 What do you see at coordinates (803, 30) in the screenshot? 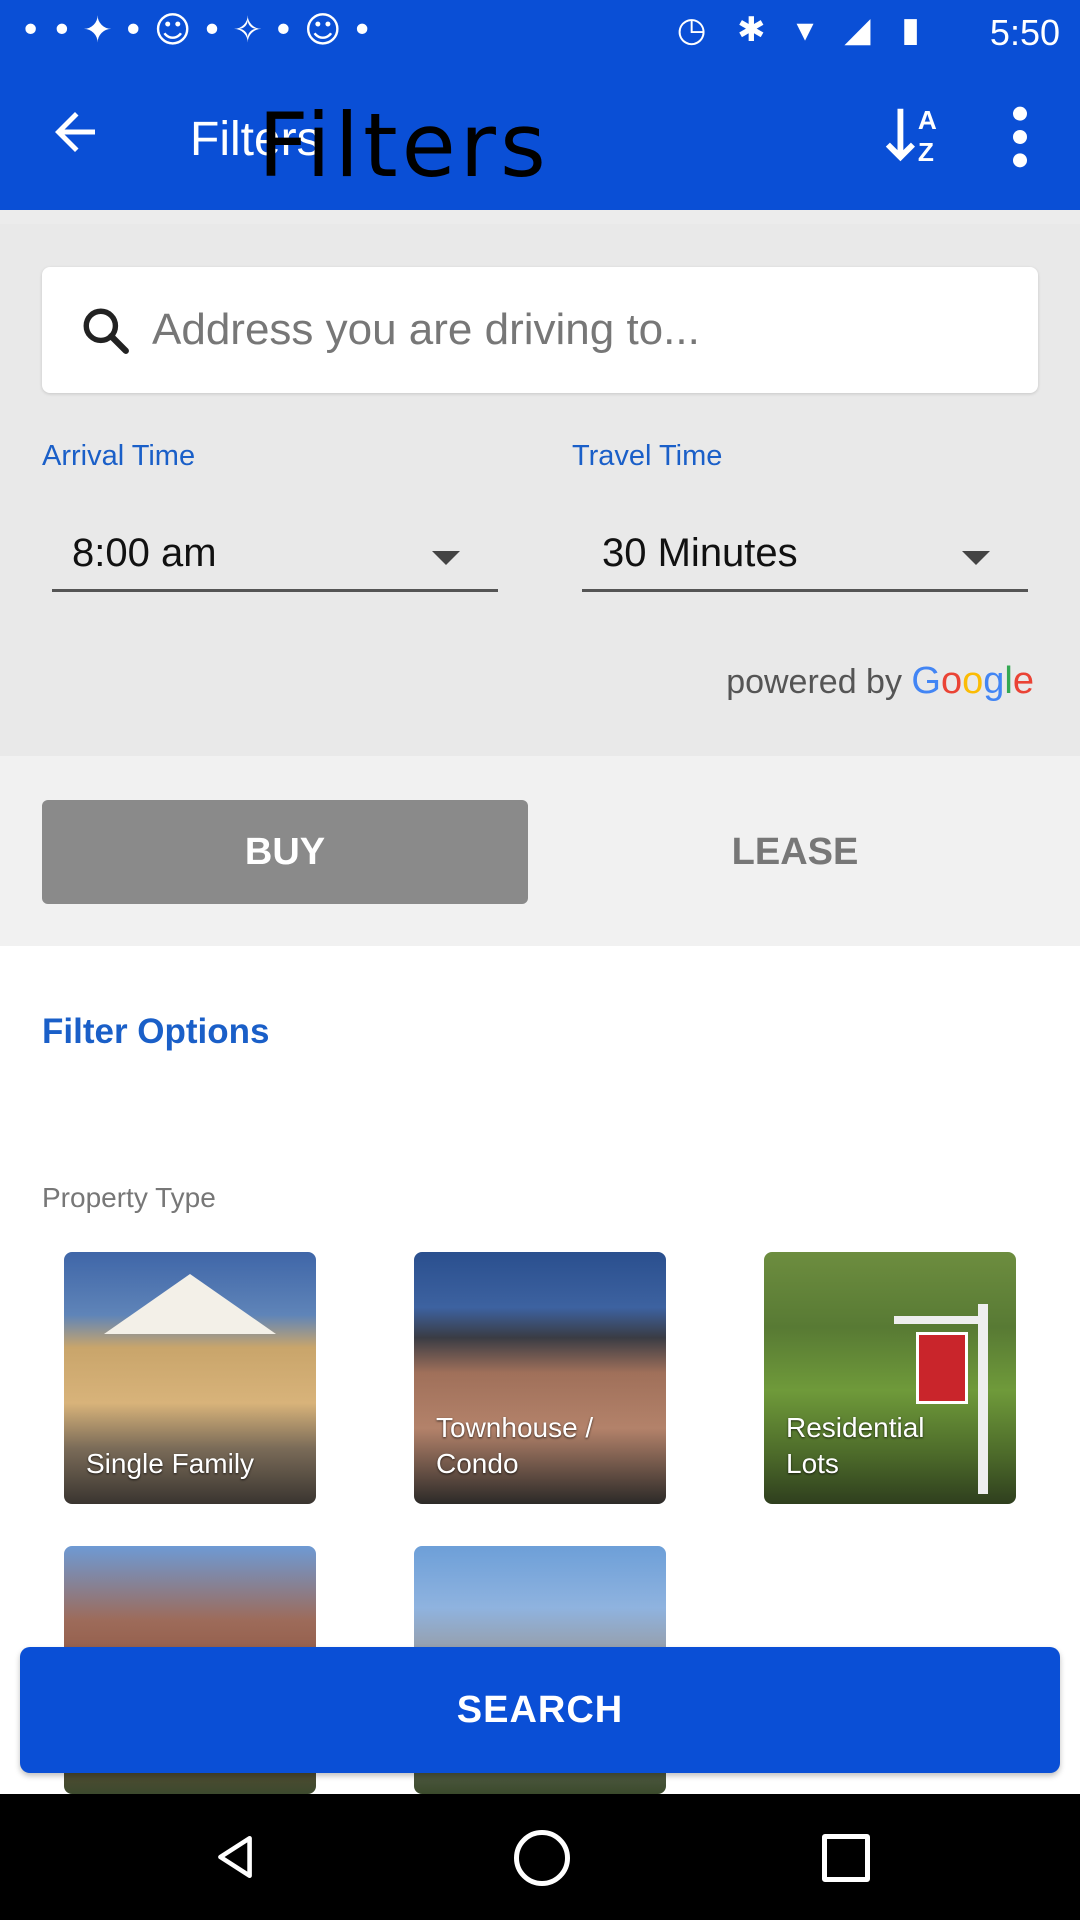
I see `system-icons: ◷ ✱ ▾ ◢ ▮` at bounding box center [803, 30].